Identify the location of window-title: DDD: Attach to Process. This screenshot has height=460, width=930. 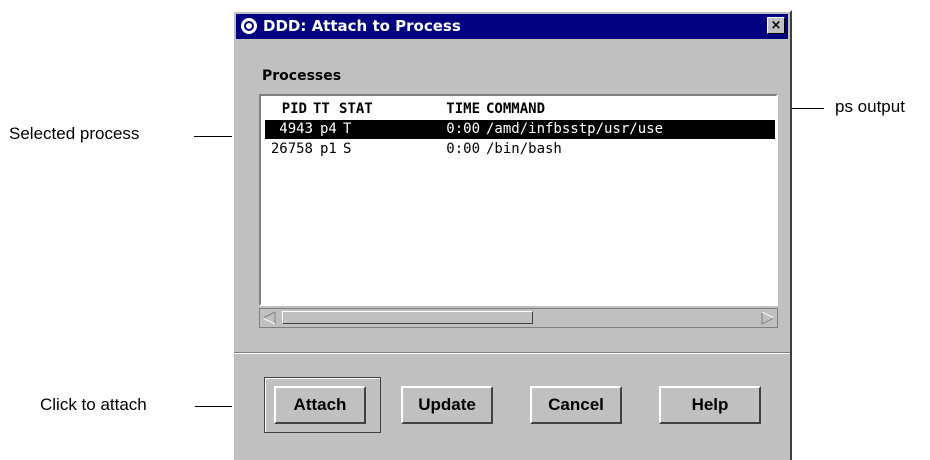
(362, 26).